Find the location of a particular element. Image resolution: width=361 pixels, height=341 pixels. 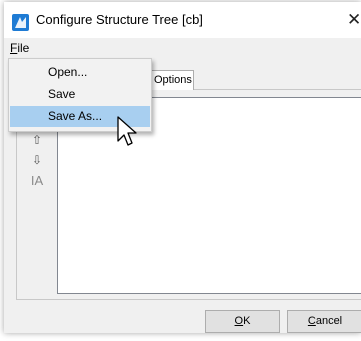

cancel-button: Cancel is located at coordinates (324, 321).